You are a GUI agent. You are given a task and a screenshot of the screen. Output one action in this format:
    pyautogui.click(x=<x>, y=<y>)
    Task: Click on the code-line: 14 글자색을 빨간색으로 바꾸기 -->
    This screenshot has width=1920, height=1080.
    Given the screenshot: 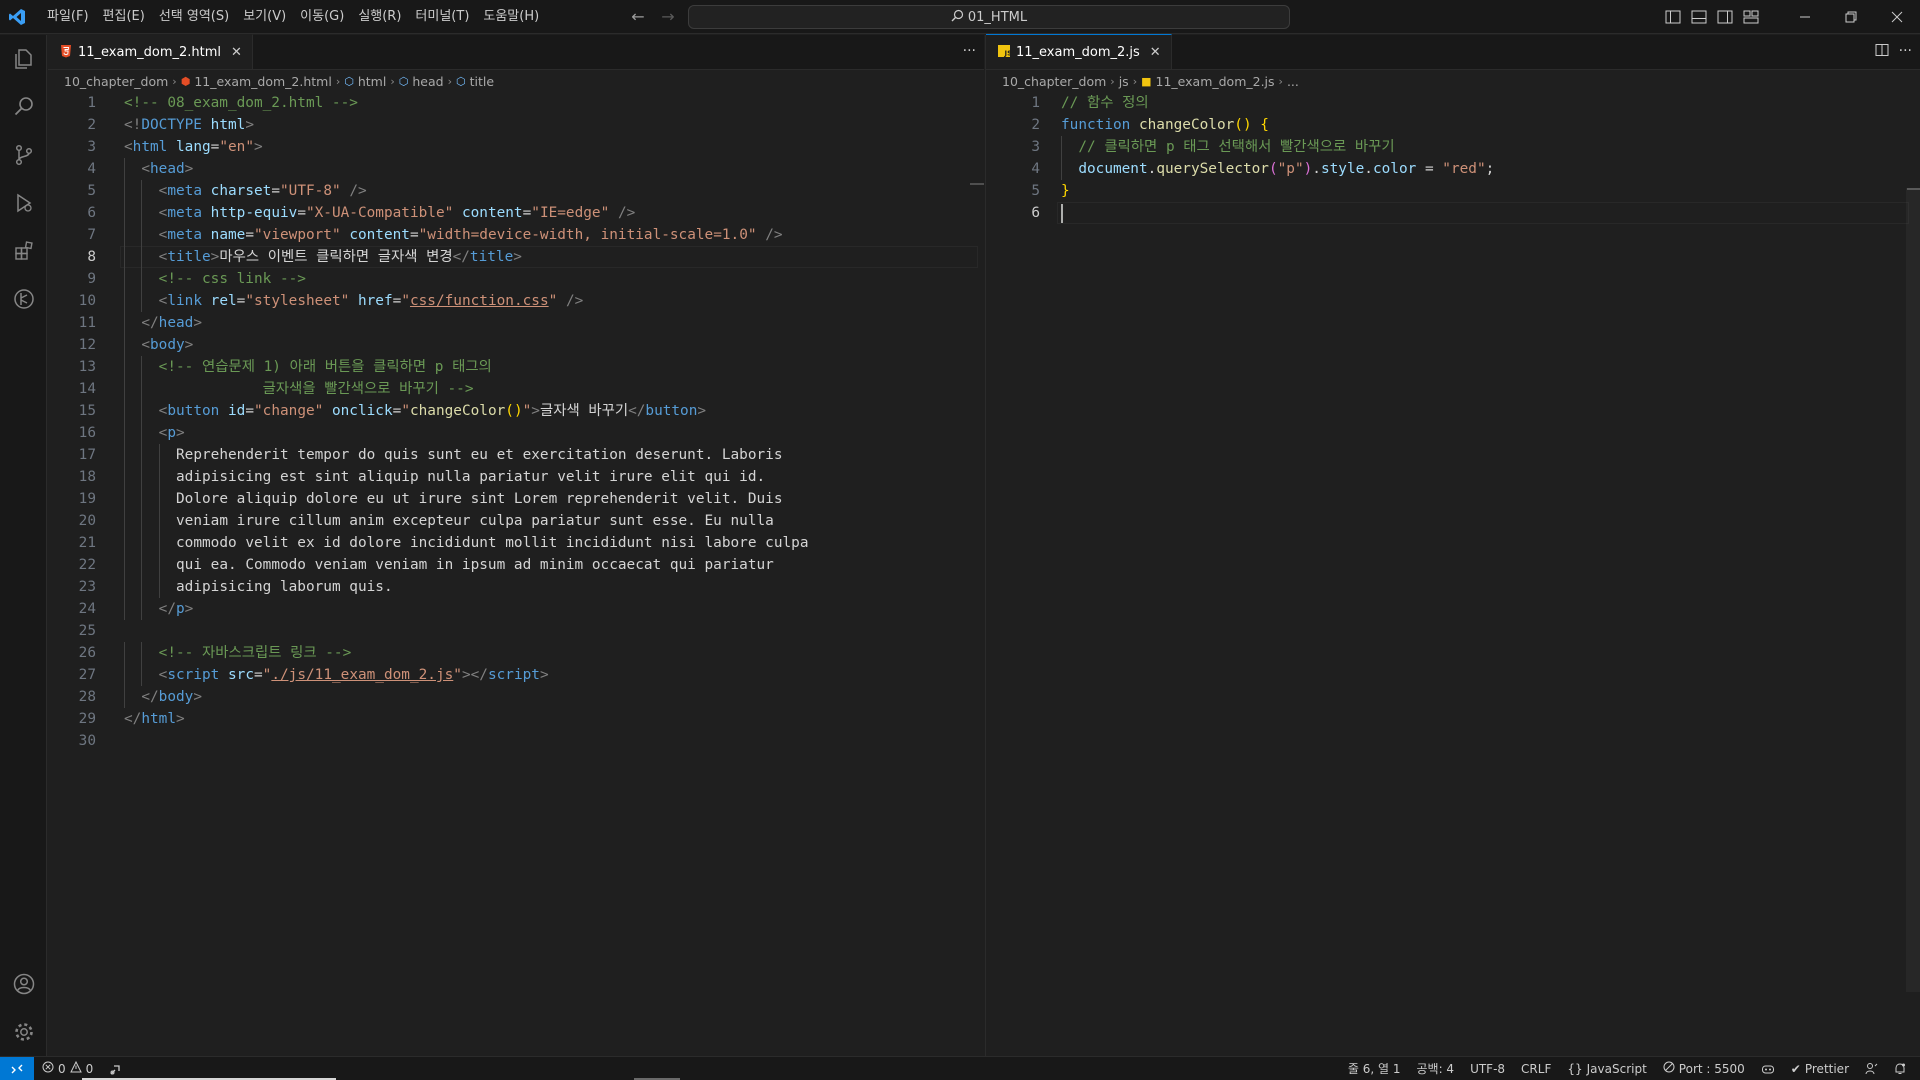 What is the action you would take?
    pyautogui.click(x=516, y=389)
    